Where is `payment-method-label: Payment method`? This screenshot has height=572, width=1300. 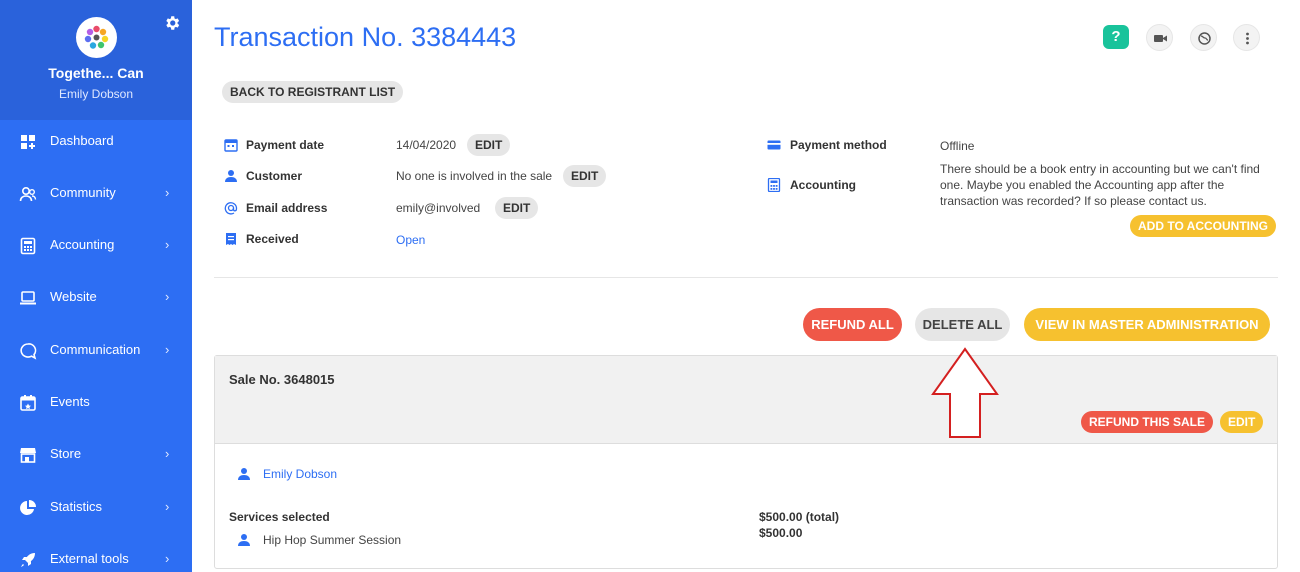 payment-method-label: Payment method is located at coordinates (838, 145).